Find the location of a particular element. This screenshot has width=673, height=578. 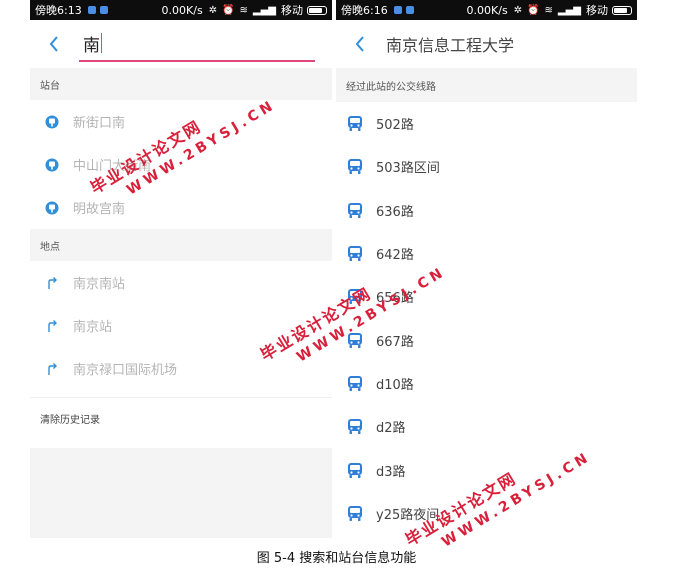

section-header-places: 地点 is located at coordinates (181, 245).